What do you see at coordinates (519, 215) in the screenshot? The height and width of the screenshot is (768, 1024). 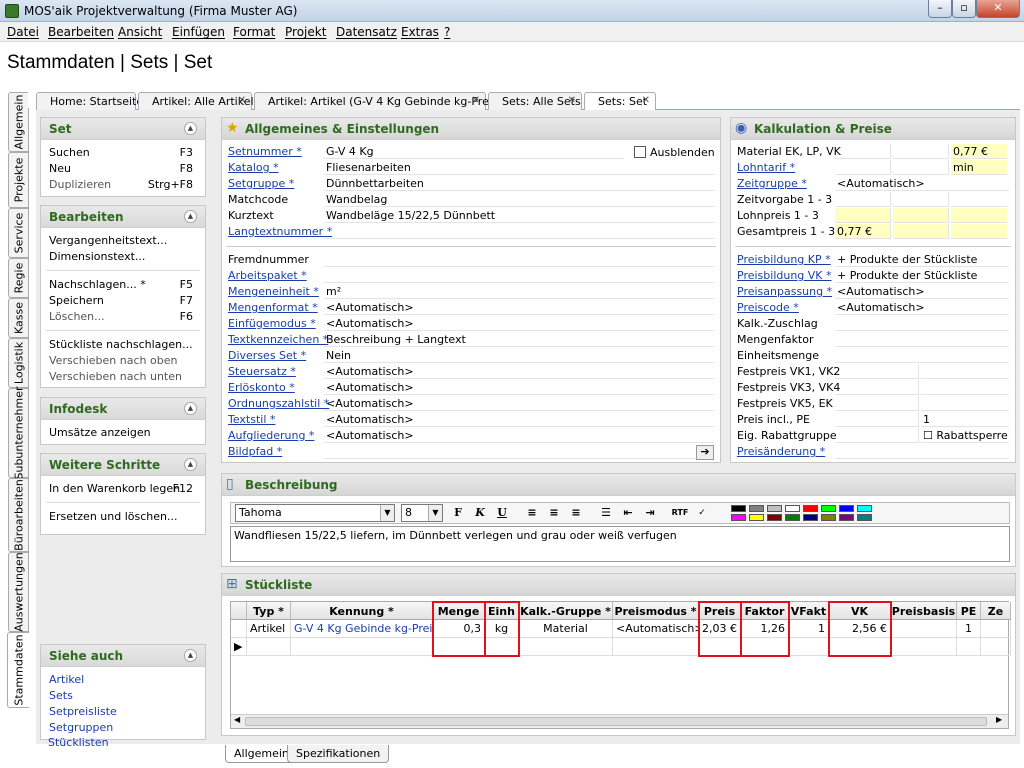 I see `field-input-kurztext: Wandbeläge 15/22,5 Dünnbett` at bounding box center [519, 215].